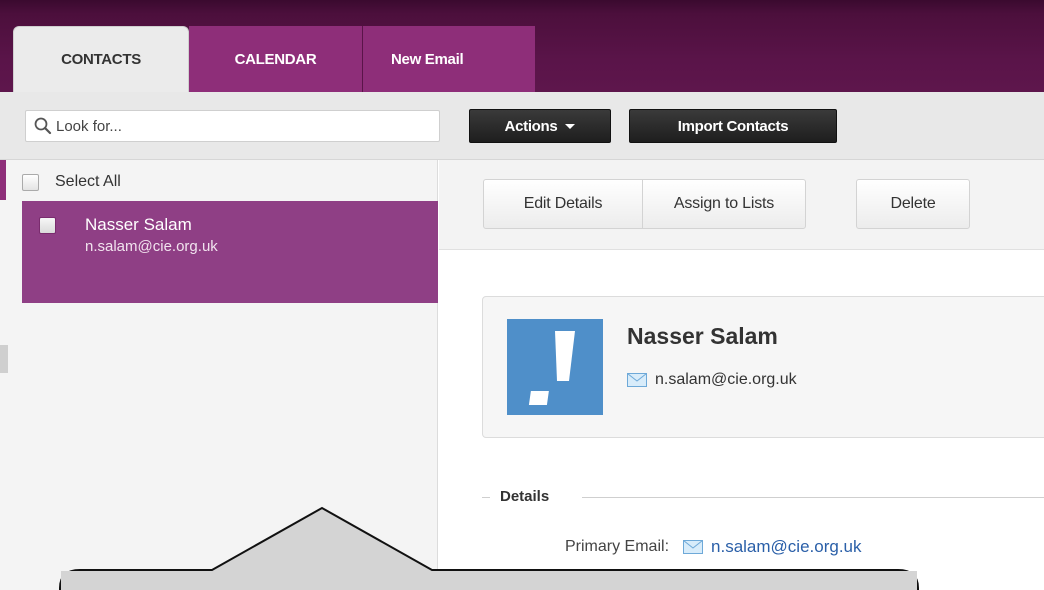 The height and width of the screenshot is (590, 1044). What do you see at coordinates (570, 126) in the screenshot?
I see `chevron-down-icon` at bounding box center [570, 126].